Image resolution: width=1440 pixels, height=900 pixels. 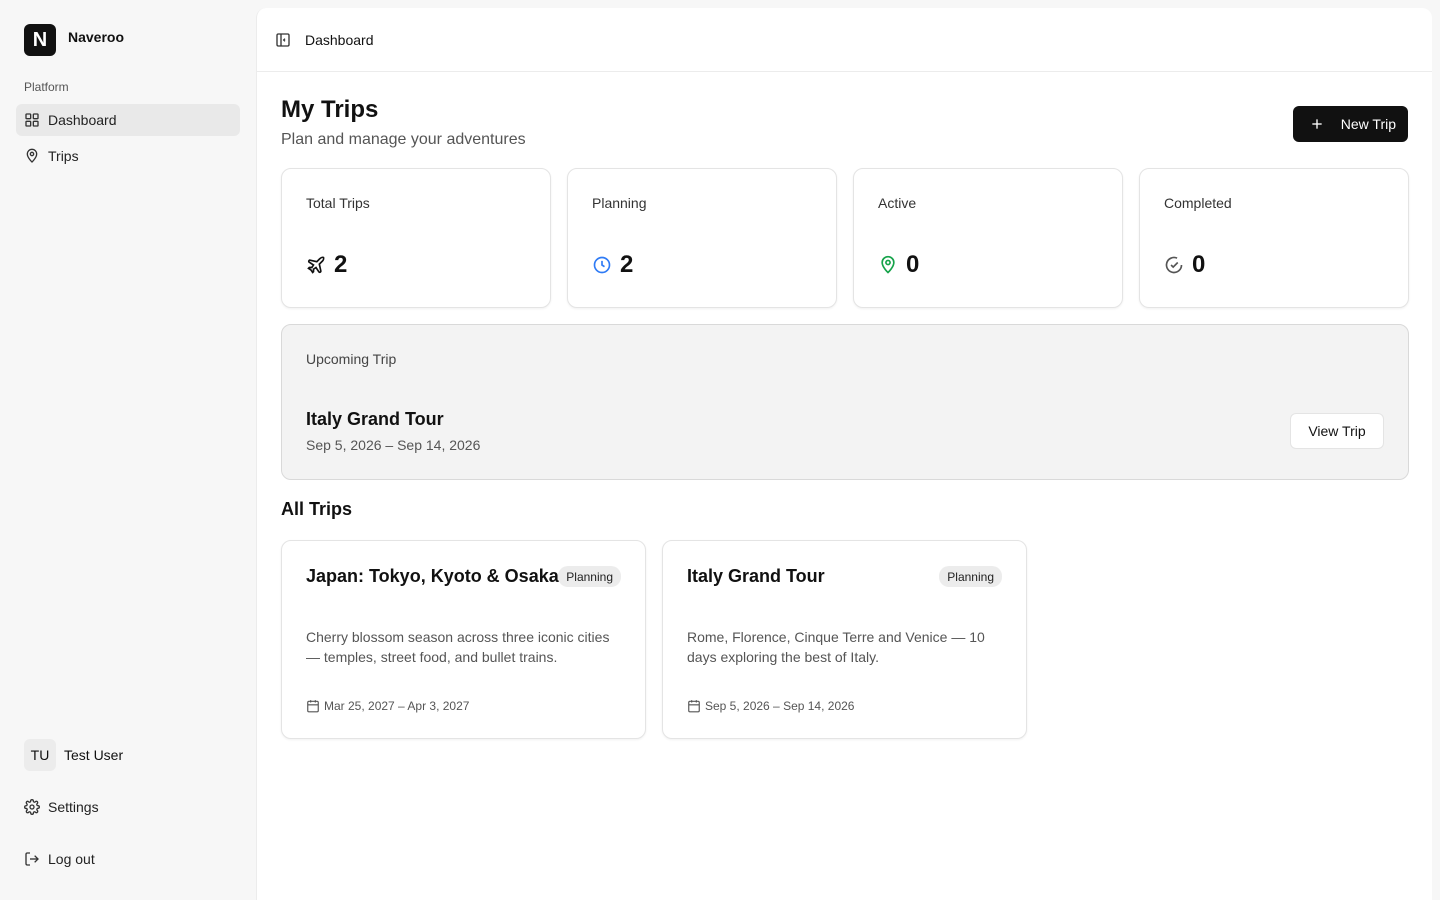 I want to click on stat-card-total-trips: Total Trips 2, so click(x=416, y=238).